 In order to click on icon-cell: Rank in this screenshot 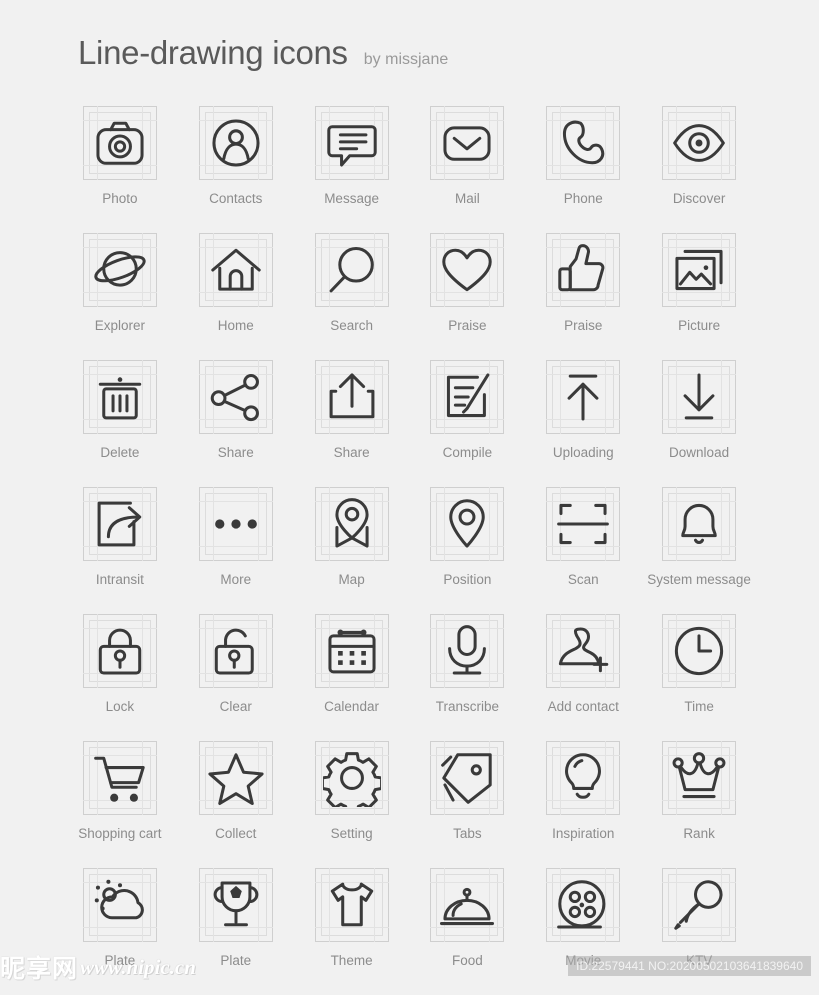, I will do `click(699, 804)`.